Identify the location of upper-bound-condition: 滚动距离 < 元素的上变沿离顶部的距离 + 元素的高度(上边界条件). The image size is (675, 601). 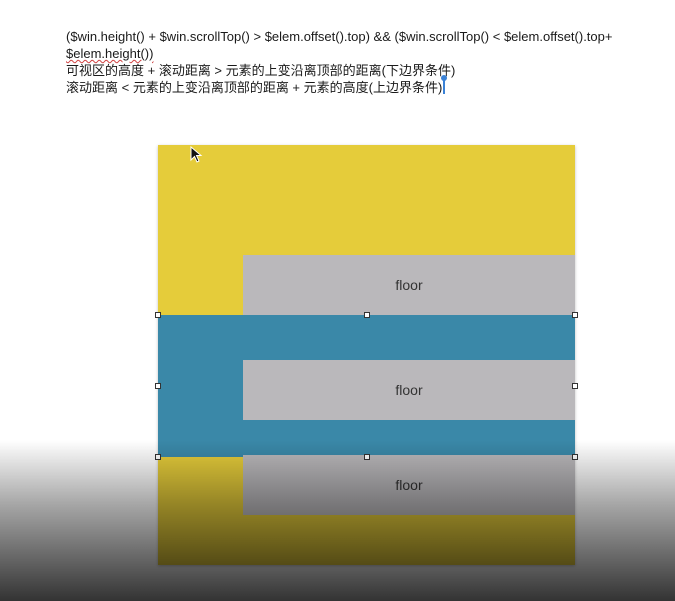
(366, 85).